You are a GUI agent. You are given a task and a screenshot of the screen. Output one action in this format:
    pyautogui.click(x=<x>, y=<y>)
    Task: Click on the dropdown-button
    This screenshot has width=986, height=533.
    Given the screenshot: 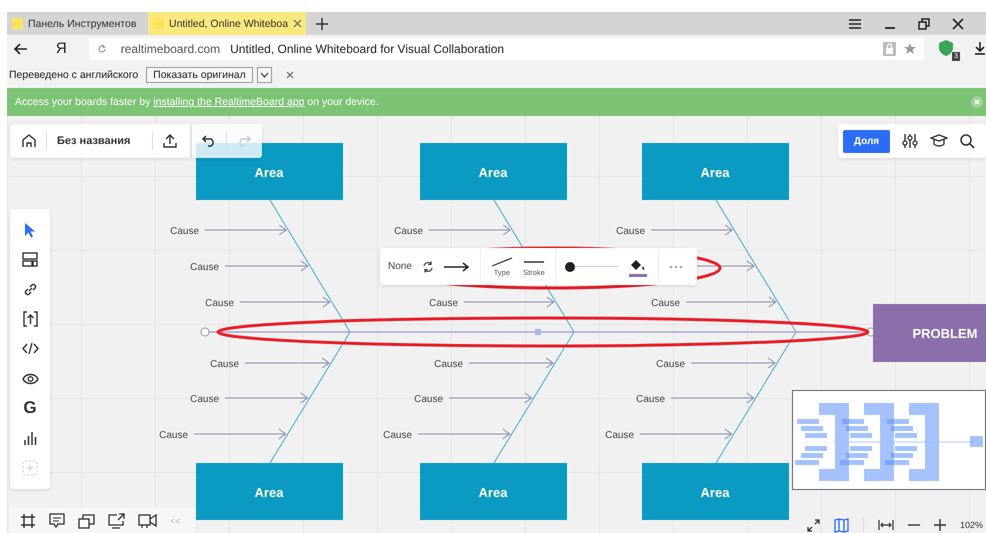 What is the action you would take?
    pyautogui.click(x=264, y=75)
    